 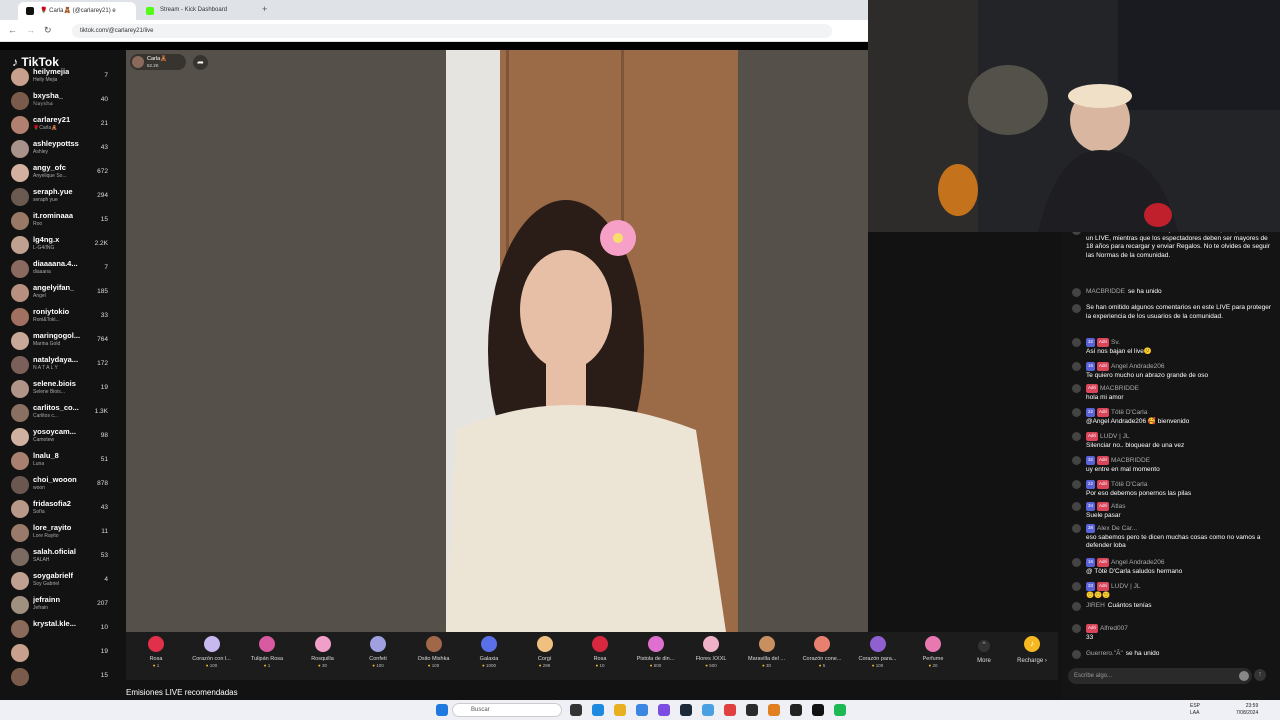 I want to click on edge-icon, so click(x=598, y=710).